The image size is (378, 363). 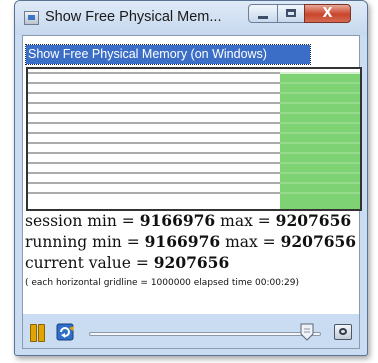 What do you see at coordinates (250, 242) in the screenshot?
I see `running-mid: max =` at bounding box center [250, 242].